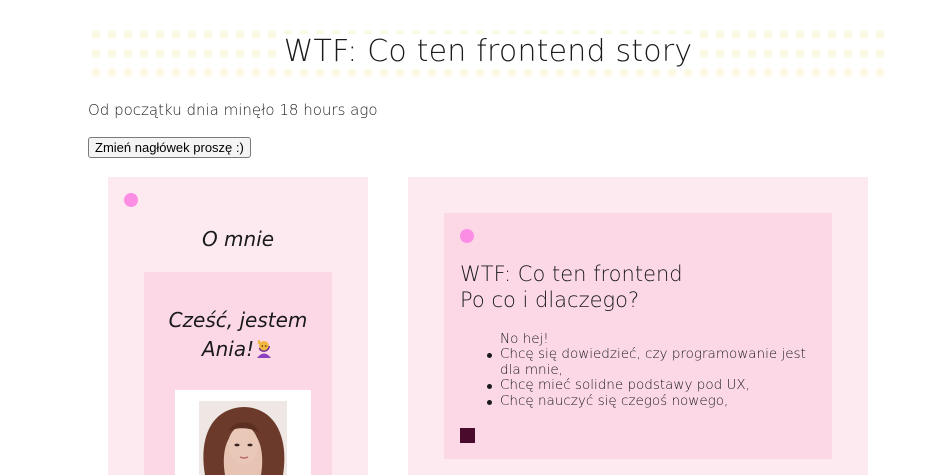  I want to click on woman-raising-hand-icon, so click(264, 347).